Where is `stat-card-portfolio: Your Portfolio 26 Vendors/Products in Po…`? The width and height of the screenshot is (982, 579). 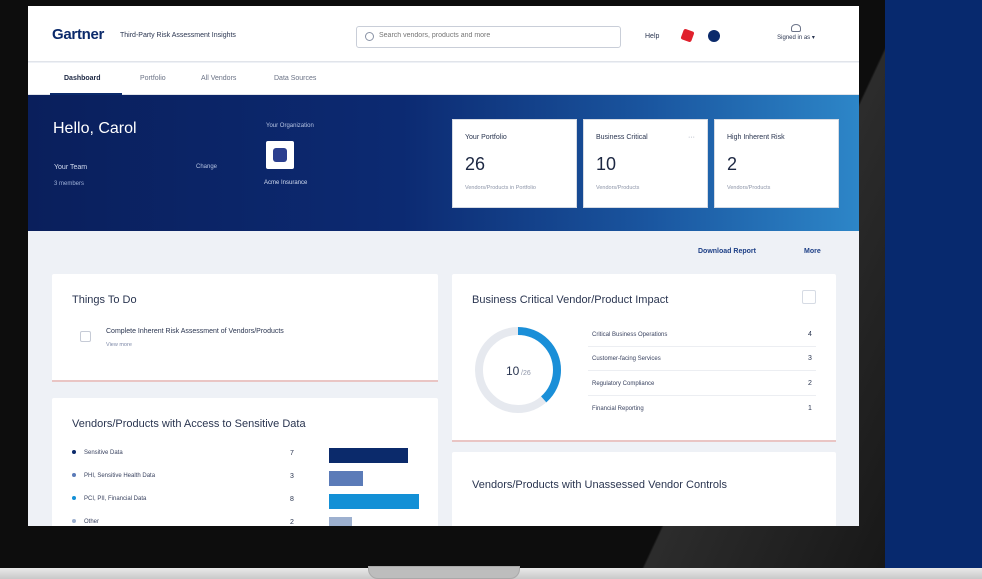 stat-card-portfolio: Your Portfolio 26 Vendors/Products in Po… is located at coordinates (514, 163).